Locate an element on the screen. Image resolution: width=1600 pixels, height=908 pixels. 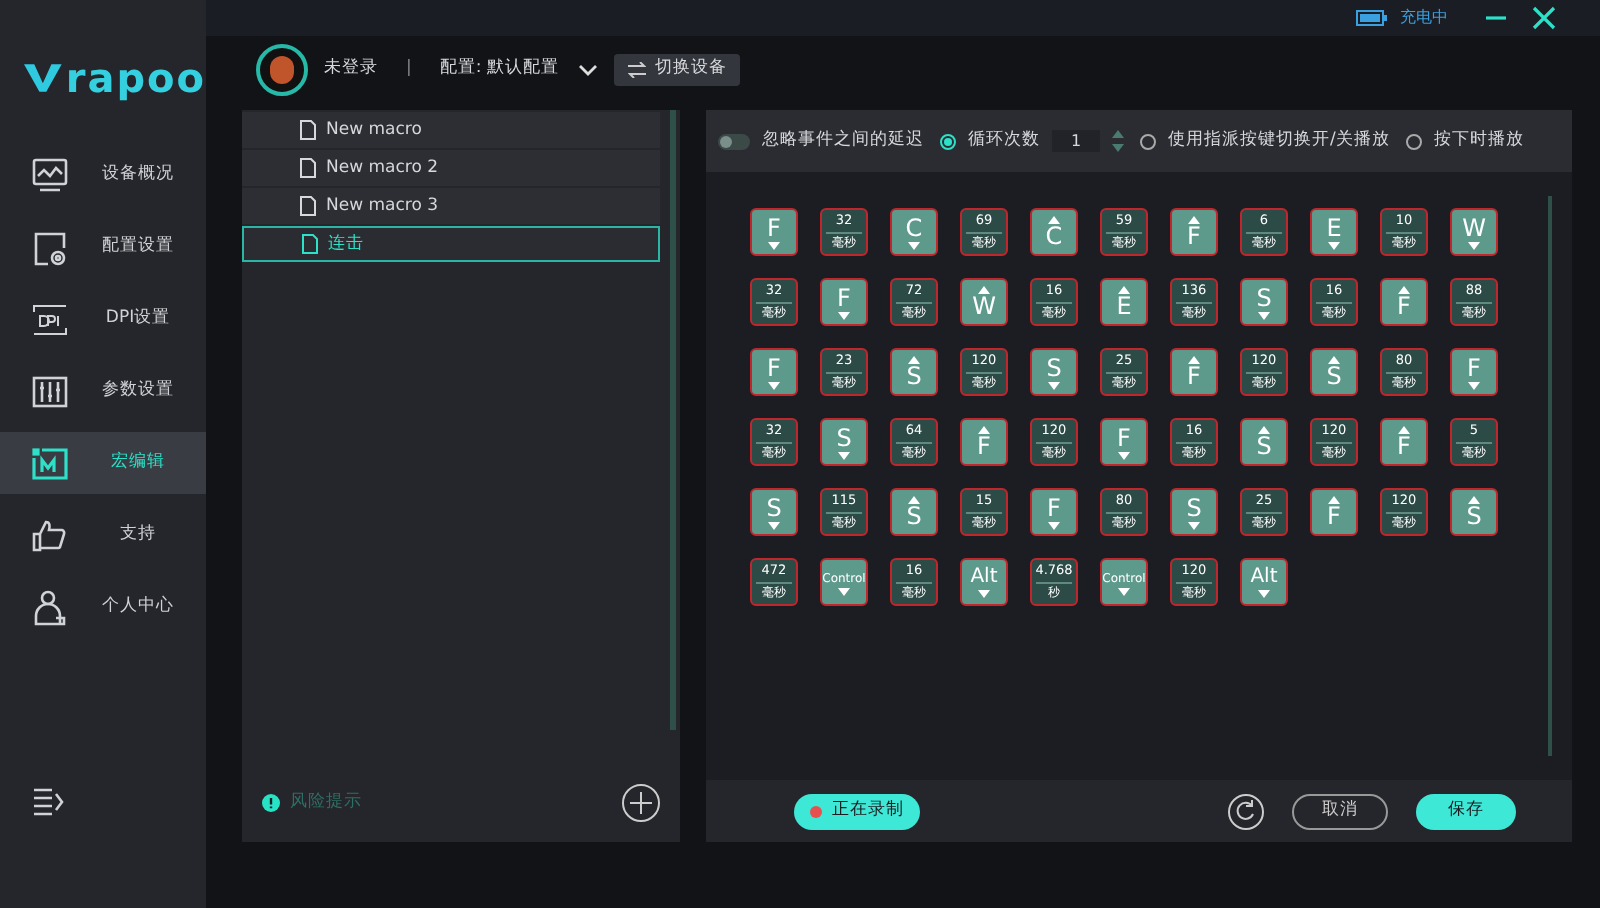
mode-label: 按下时播放 is located at coordinates (1478, 141).